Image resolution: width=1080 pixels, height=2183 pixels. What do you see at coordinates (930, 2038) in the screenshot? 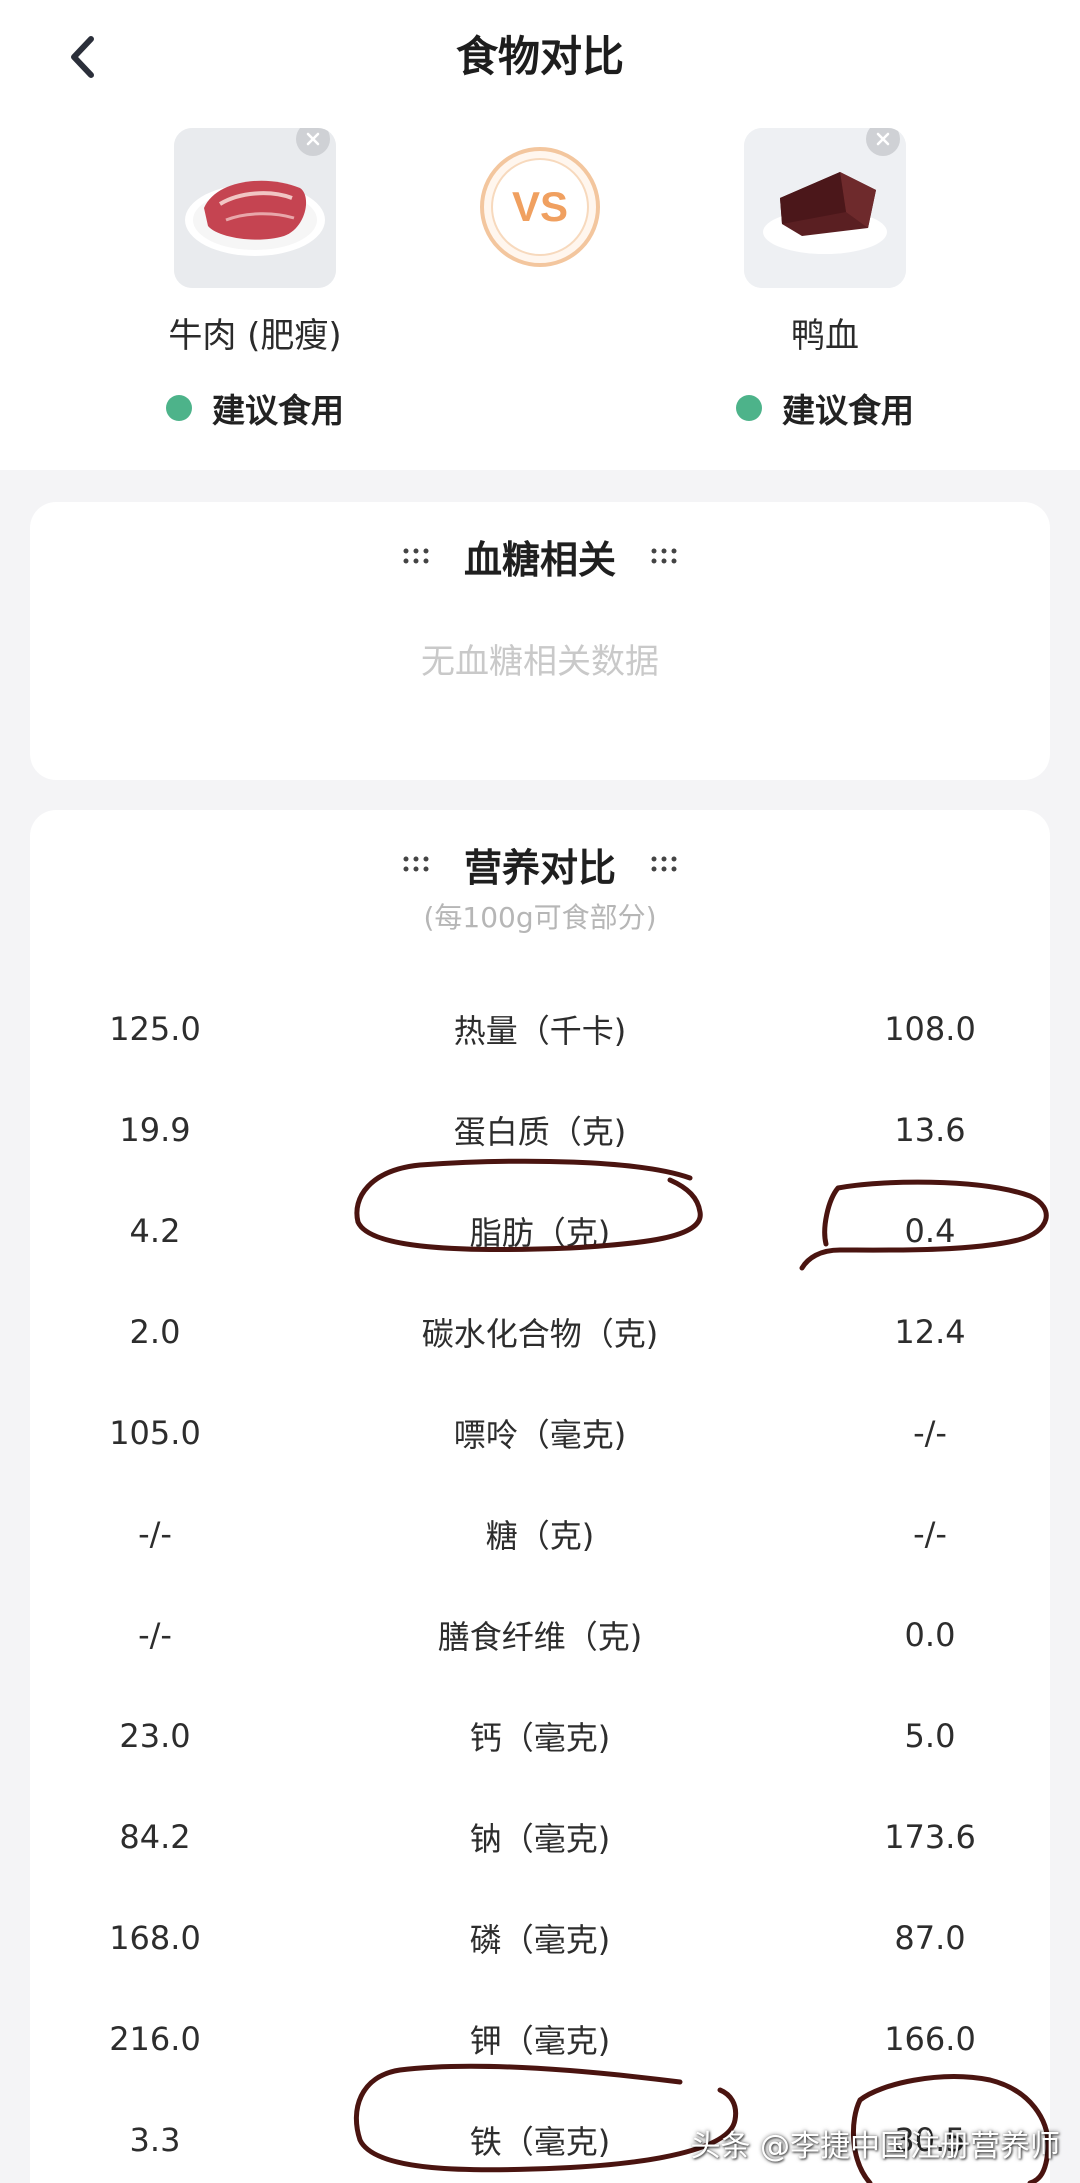
I see `value-right: 166.0` at bounding box center [930, 2038].